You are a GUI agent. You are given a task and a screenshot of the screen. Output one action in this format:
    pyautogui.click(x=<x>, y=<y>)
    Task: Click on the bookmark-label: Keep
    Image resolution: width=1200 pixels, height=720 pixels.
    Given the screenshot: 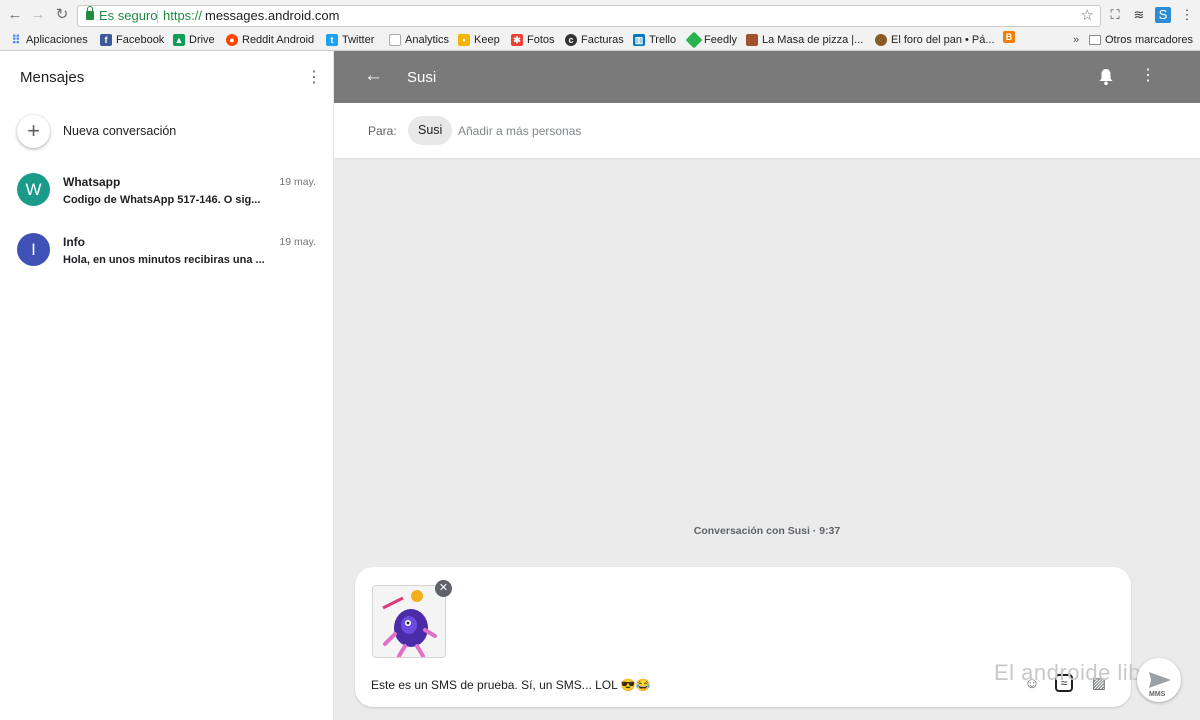 What is the action you would take?
    pyautogui.click(x=487, y=40)
    